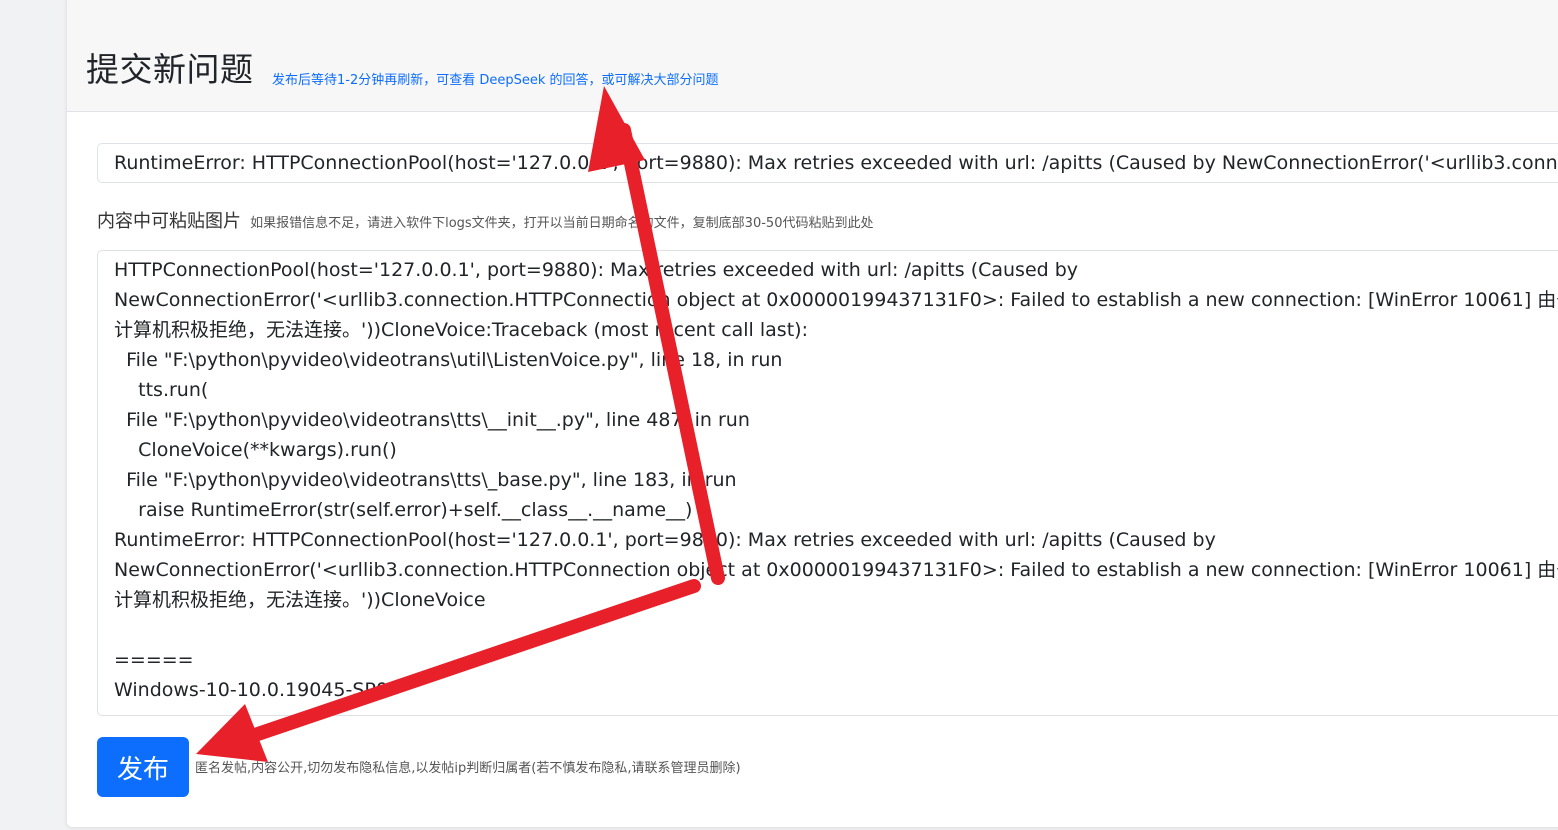 Image resolution: width=1558 pixels, height=830 pixels. I want to click on content-line: =====, so click(154, 660).